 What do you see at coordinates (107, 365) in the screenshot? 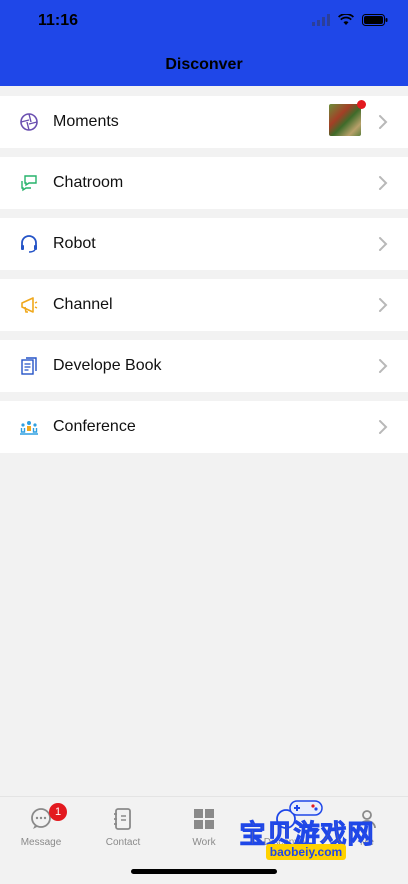
I see `list-item-label: Develope Book` at bounding box center [107, 365].